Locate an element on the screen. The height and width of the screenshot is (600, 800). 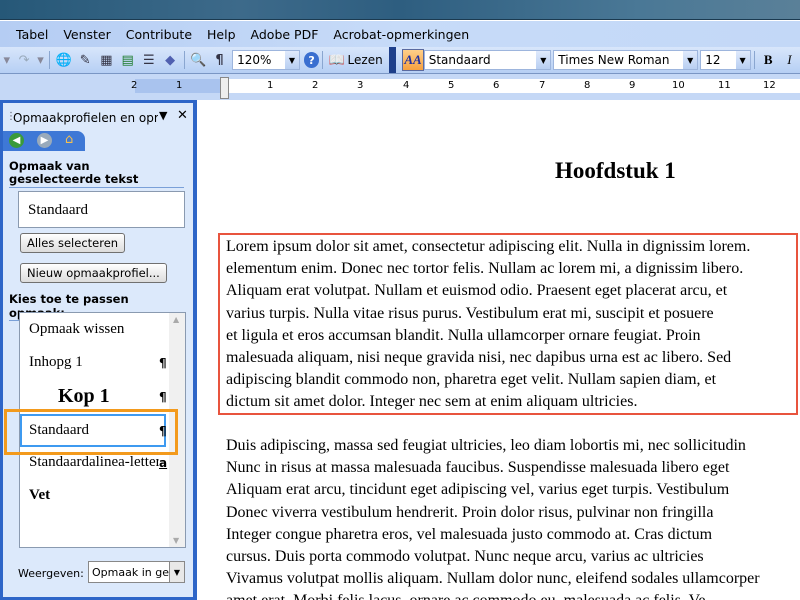
style-select: Standaard ▼ is located at coordinates (487, 60).